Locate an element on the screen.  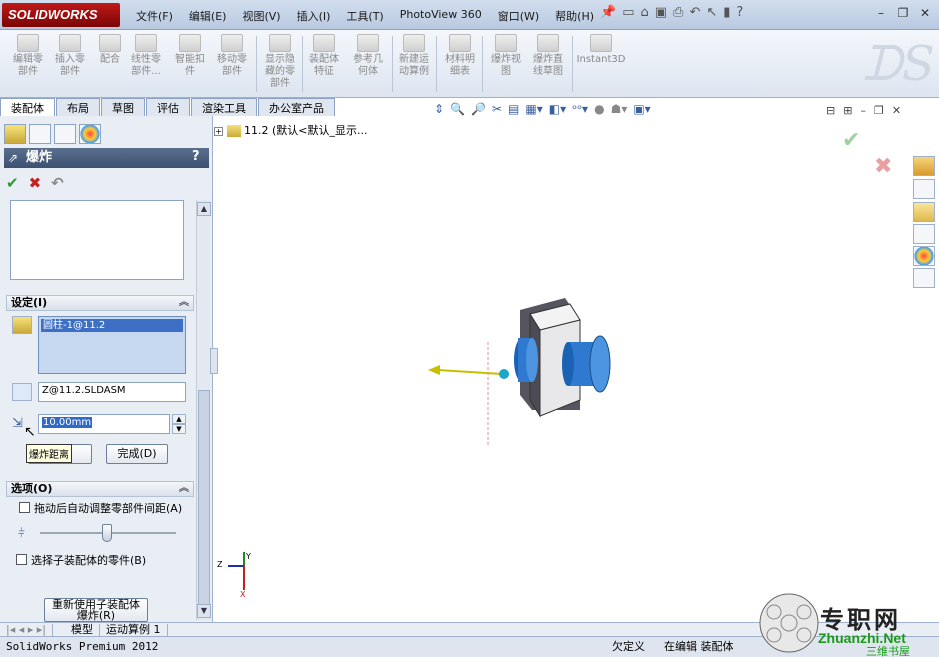
solidworks-logo: SOLIDWORKS is located at coordinates (61, 15).